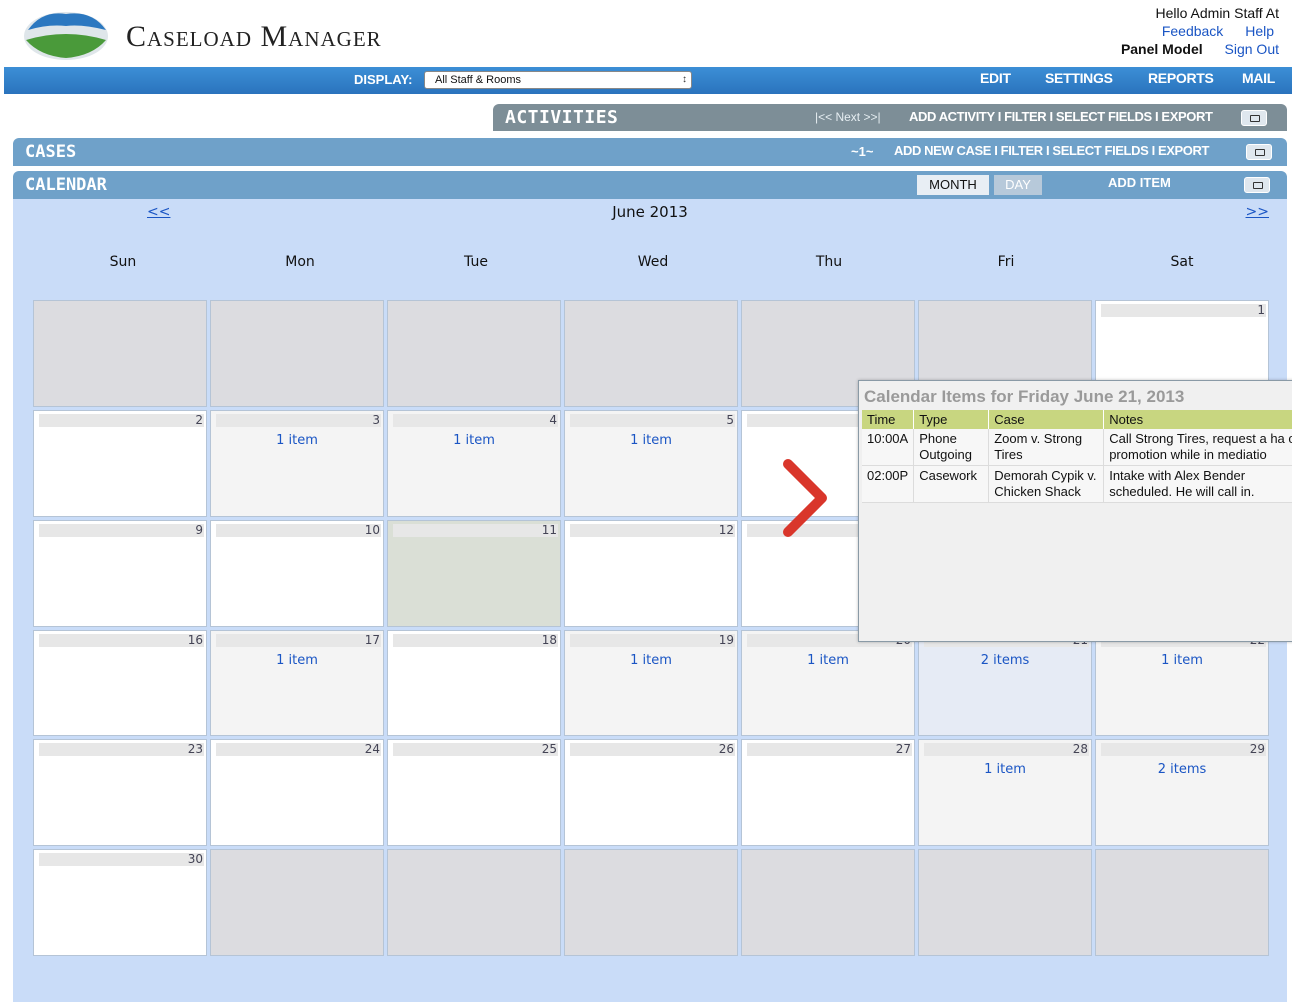 The image size is (1292, 1002). Describe the element at coordinates (1192, 31) in the screenshot. I see `feedback-link: Feedback` at that location.